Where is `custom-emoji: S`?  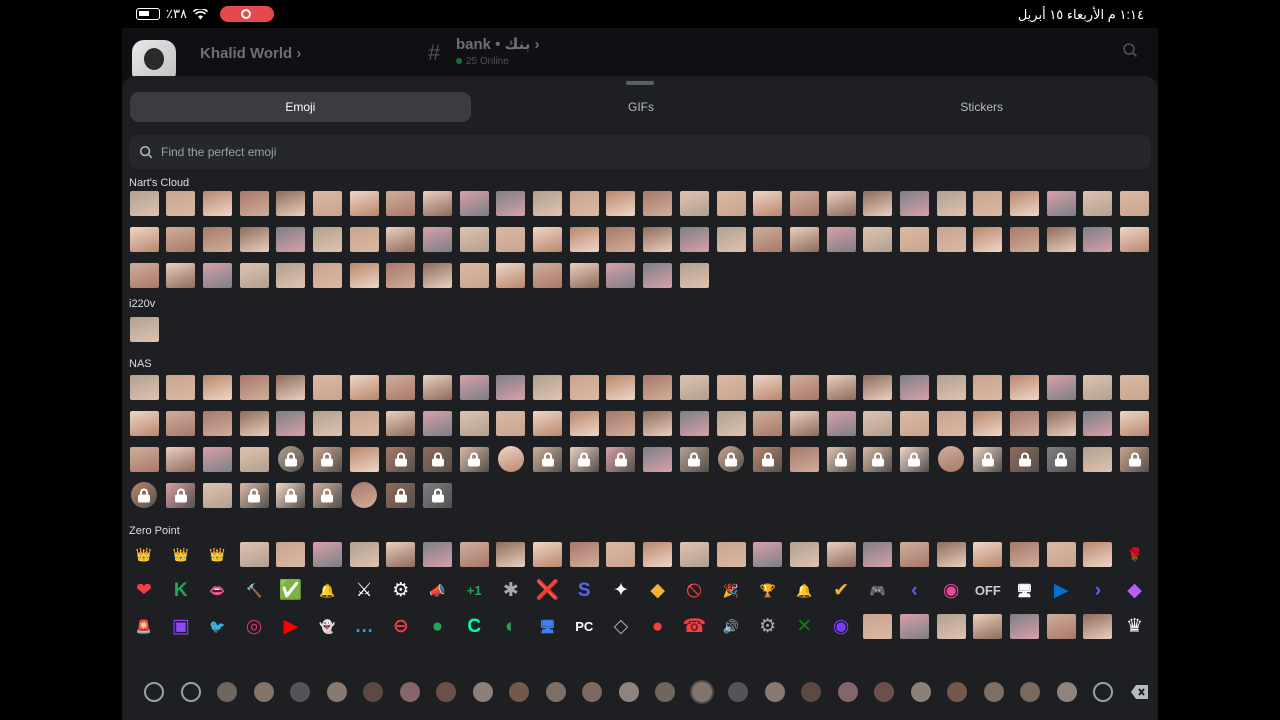 custom-emoji: S is located at coordinates (584, 590).